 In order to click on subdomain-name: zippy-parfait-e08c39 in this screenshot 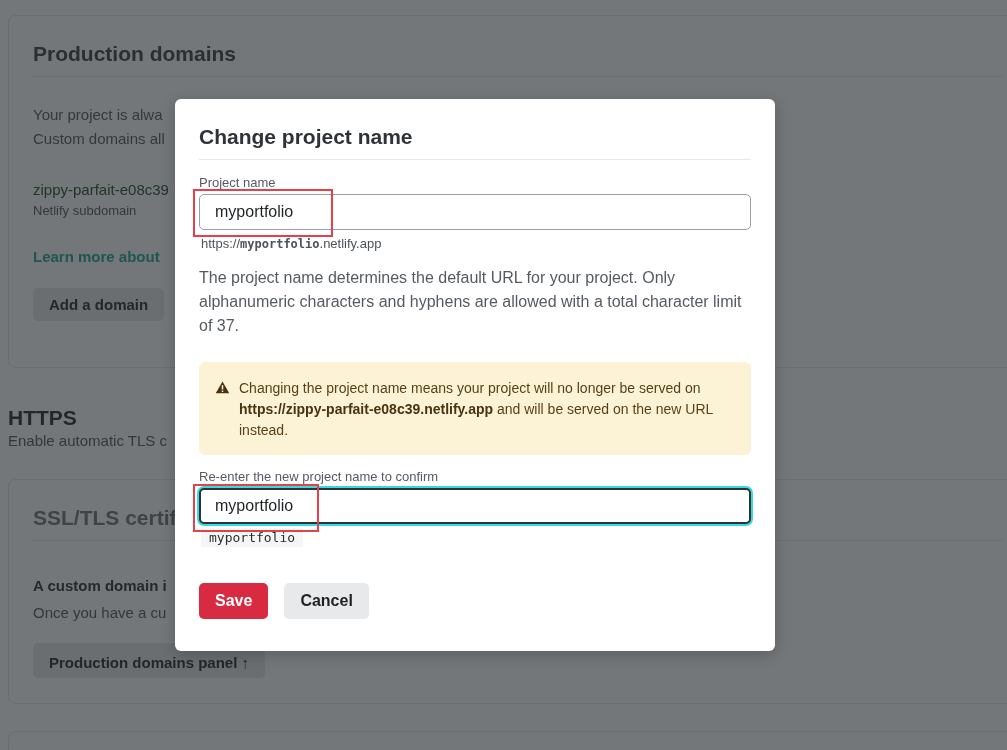, I will do `click(101, 189)`.